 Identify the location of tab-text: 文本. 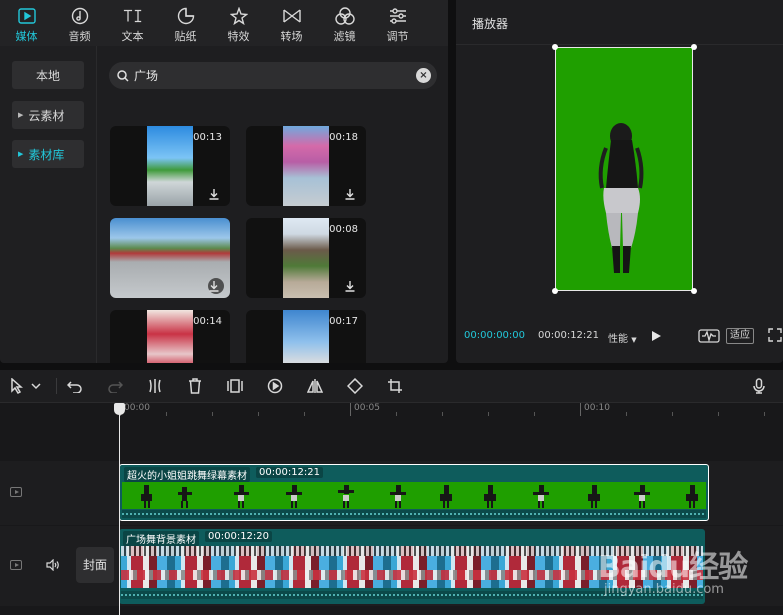
(132, 23).